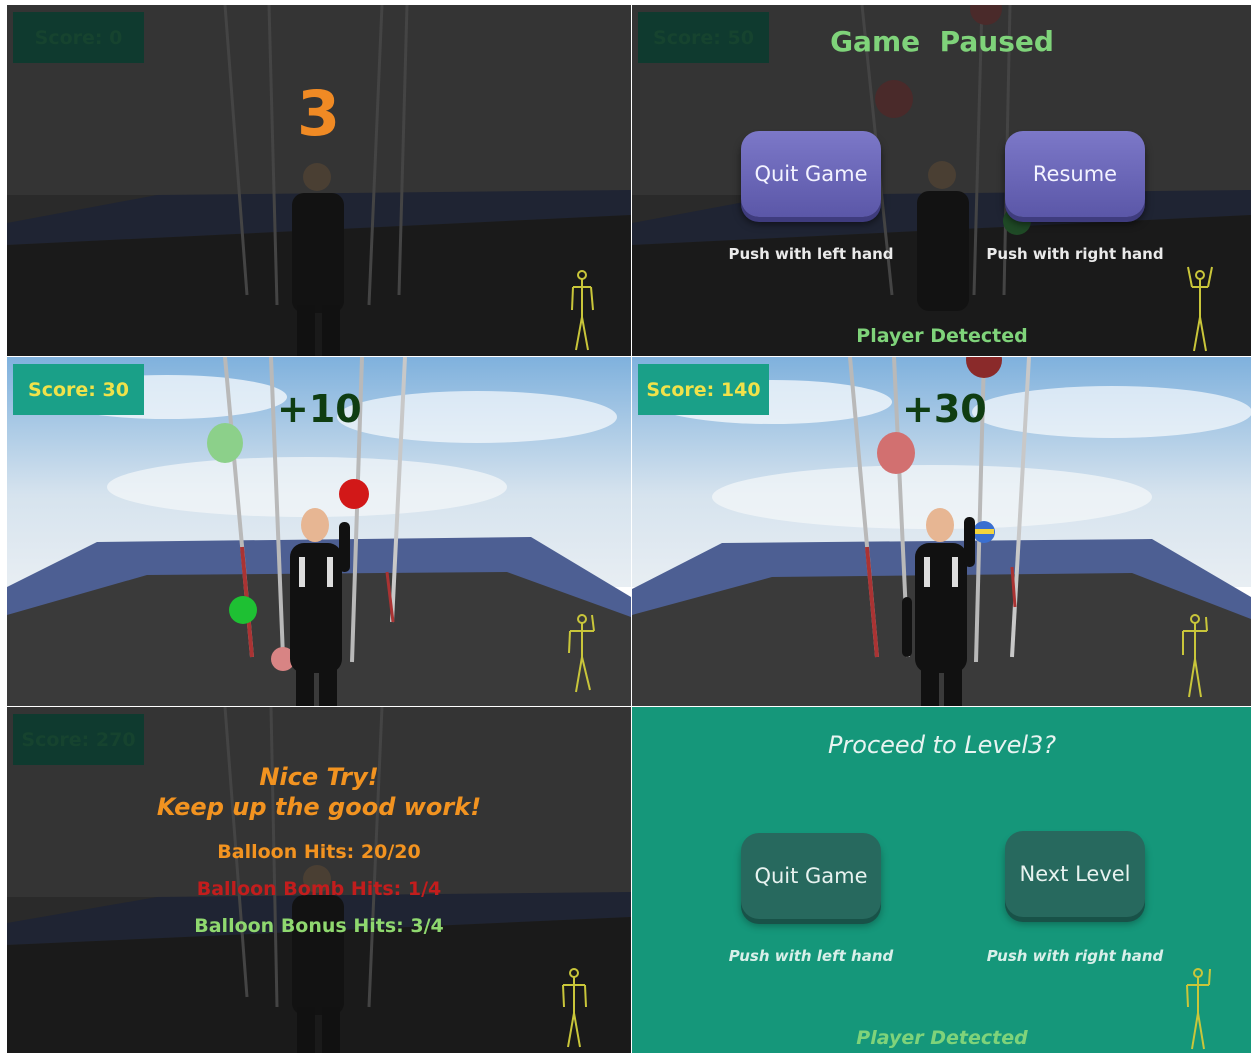 Image resolution: width=1253 pixels, height=1053 pixels. Describe the element at coordinates (1075, 874) in the screenshot. I see `next-level-button: Next Level` at that location.